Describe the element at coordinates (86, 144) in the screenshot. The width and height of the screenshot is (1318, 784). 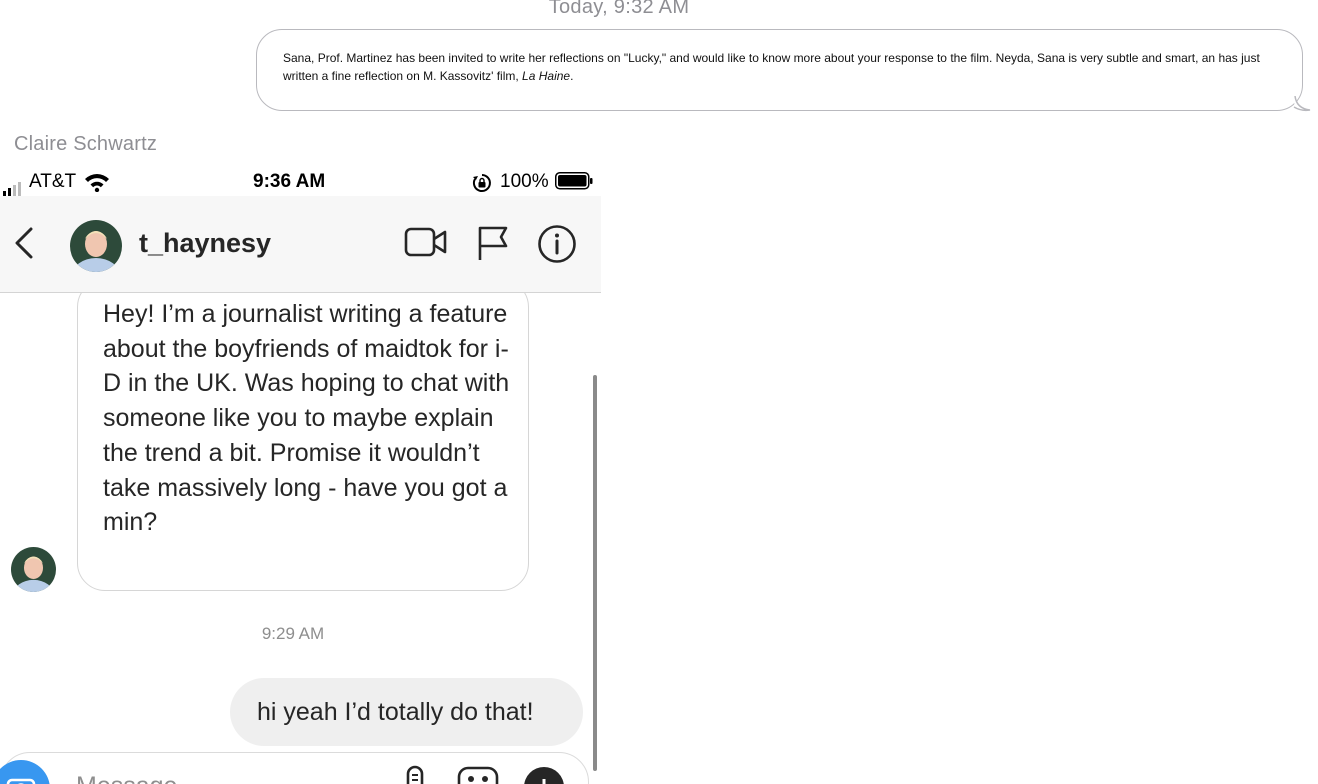
I see `sender-name: Claire Schwartz` at that location.